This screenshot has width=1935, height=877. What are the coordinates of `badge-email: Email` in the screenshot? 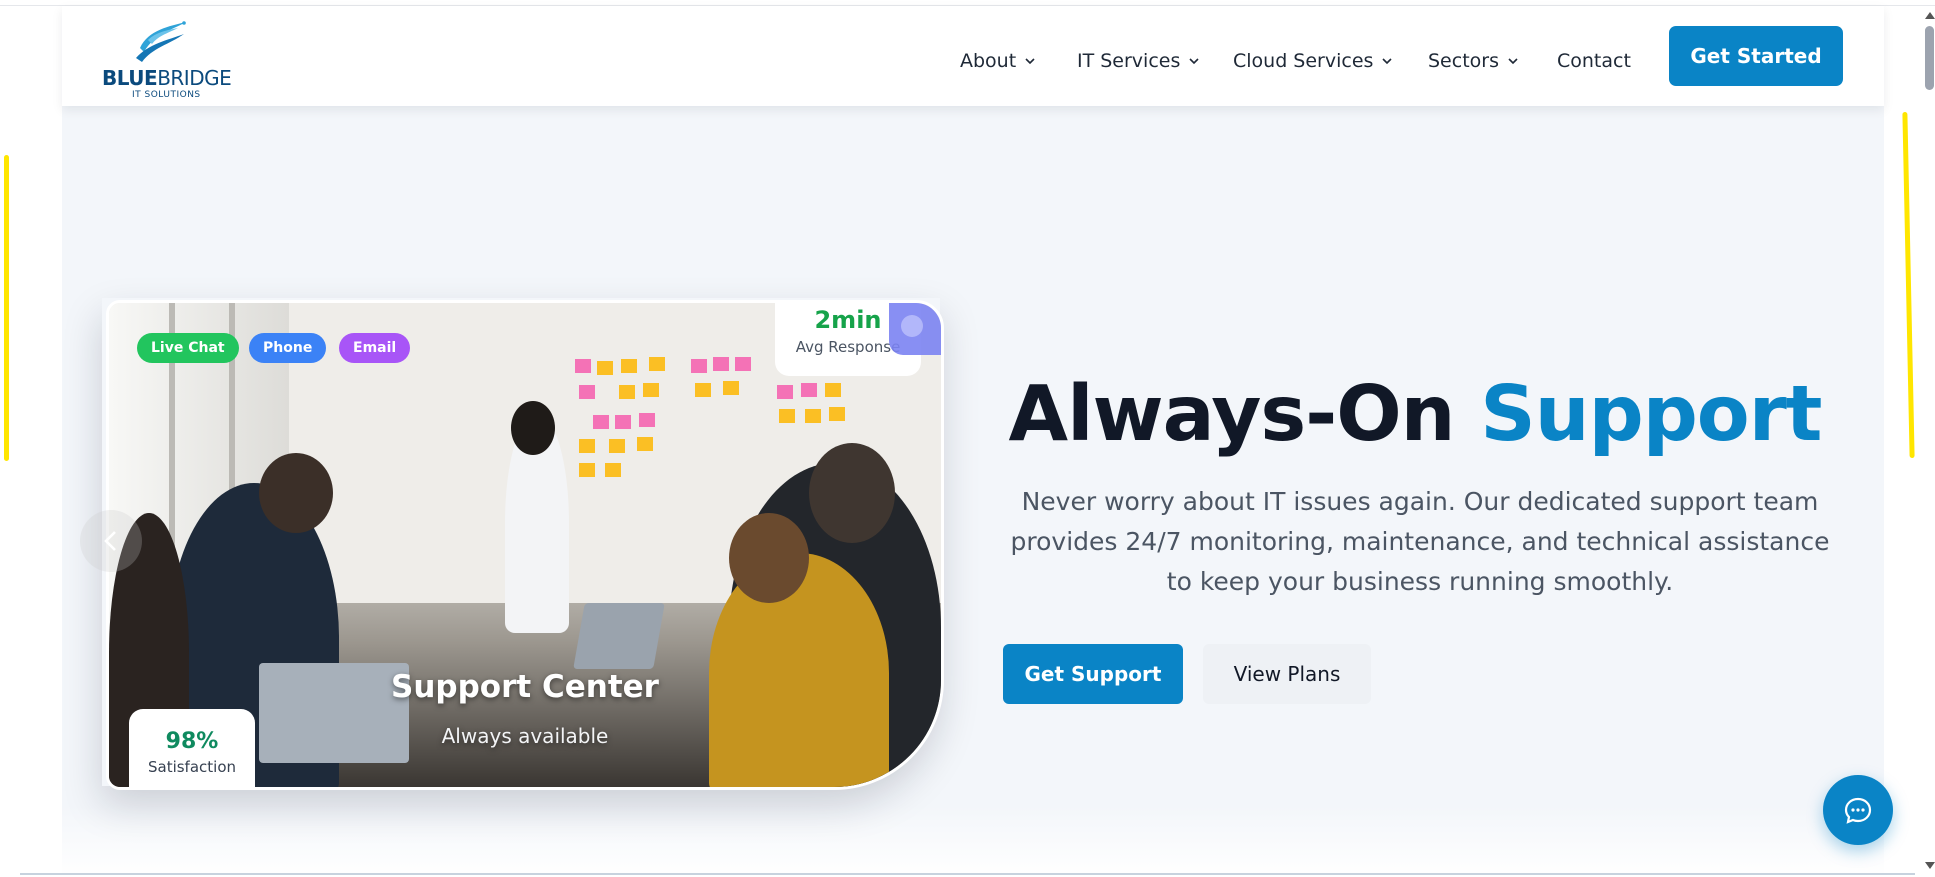 It's located at (375, 348).